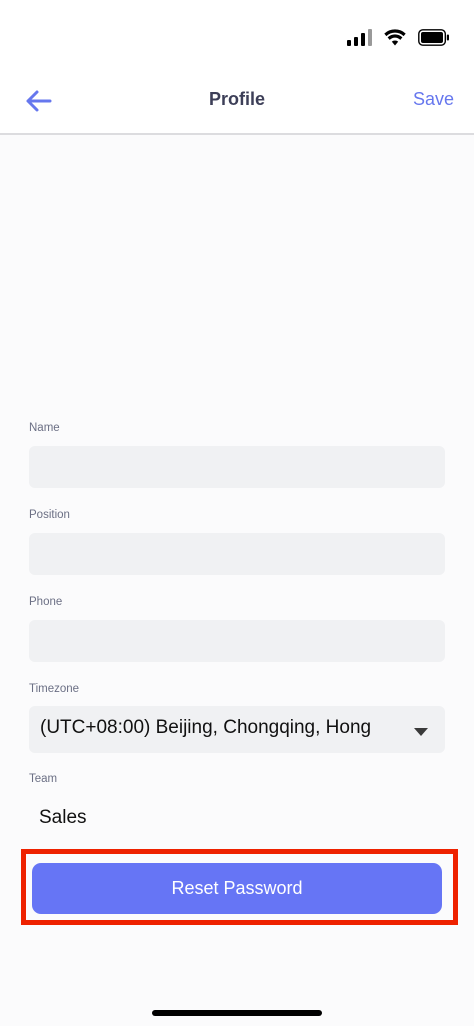 This screenshot has height=1026, width=474. I want to click on position-label: Position, so click(49, 515).